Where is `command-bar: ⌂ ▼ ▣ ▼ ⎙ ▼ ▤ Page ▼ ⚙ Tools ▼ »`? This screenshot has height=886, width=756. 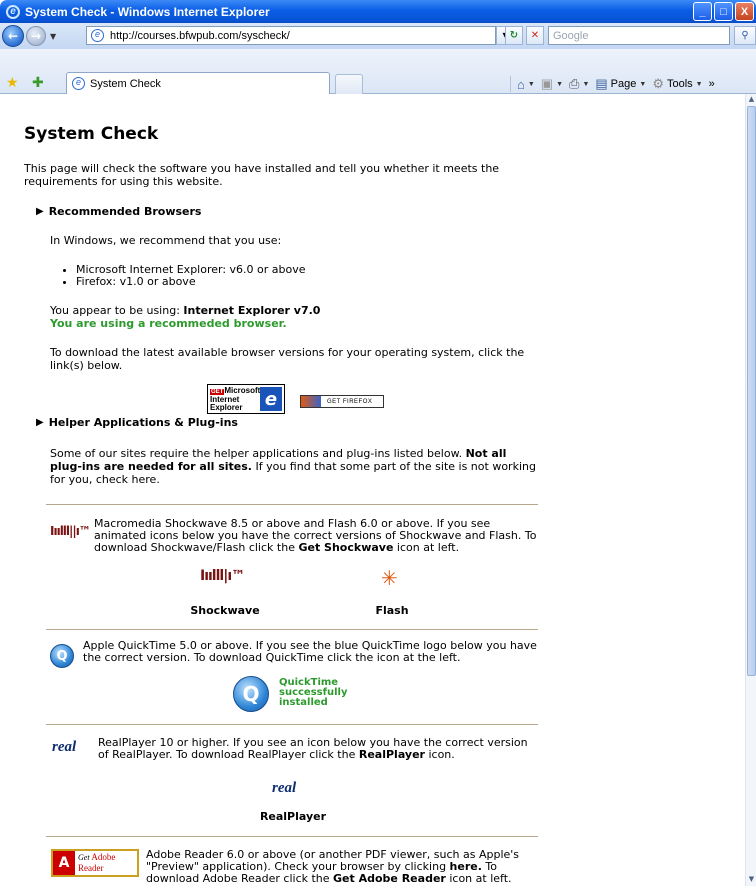
command-bar: ⌂ ▼ ▣ ▼ ⎙ ▼ ▤ Page ▼ ⚙ Tools ▼ » is located at coordinates (612, 84).